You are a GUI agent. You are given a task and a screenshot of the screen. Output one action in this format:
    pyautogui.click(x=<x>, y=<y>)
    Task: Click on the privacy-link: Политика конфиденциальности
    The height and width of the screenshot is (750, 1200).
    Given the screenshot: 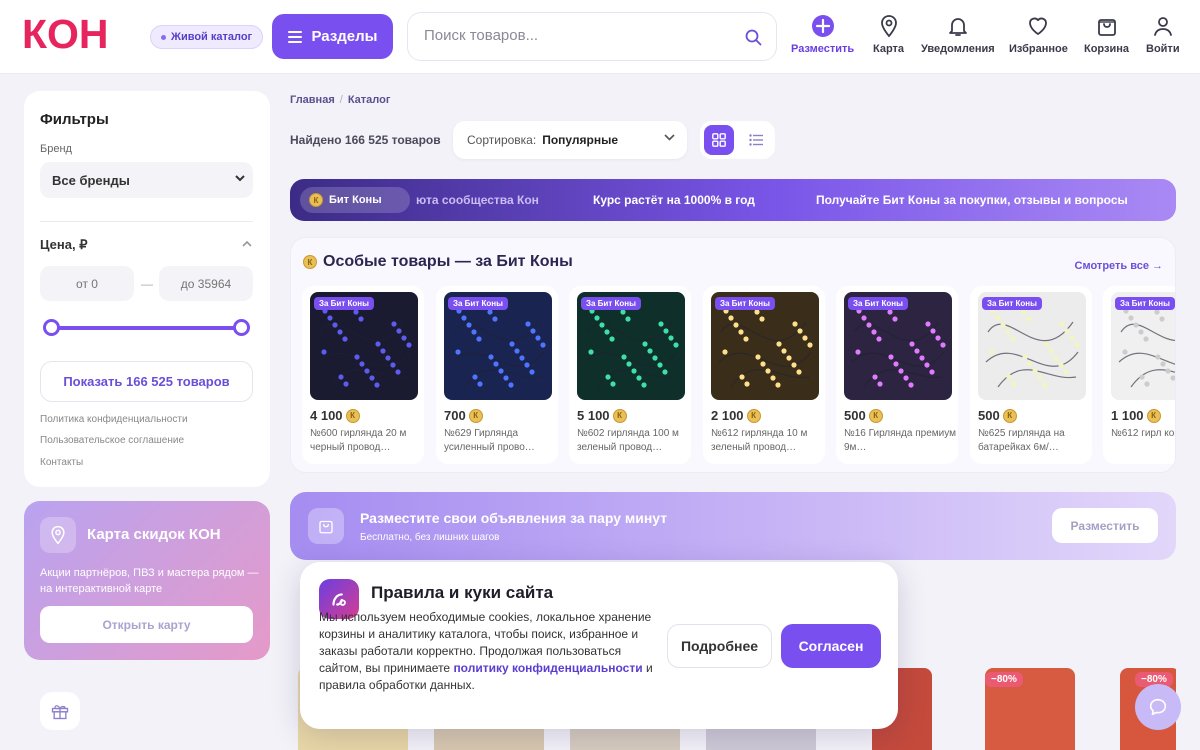 What is the action you would take?
    pyautogui.click(x=114, y=419)
    